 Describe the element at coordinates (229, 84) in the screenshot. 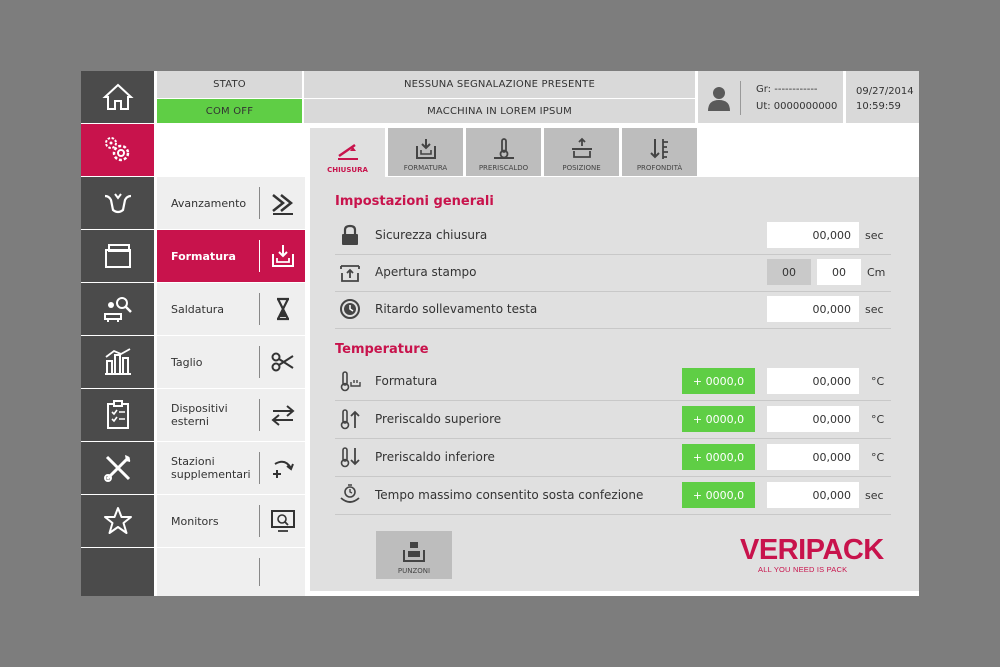

I see `stato-label: STATO` at that location.